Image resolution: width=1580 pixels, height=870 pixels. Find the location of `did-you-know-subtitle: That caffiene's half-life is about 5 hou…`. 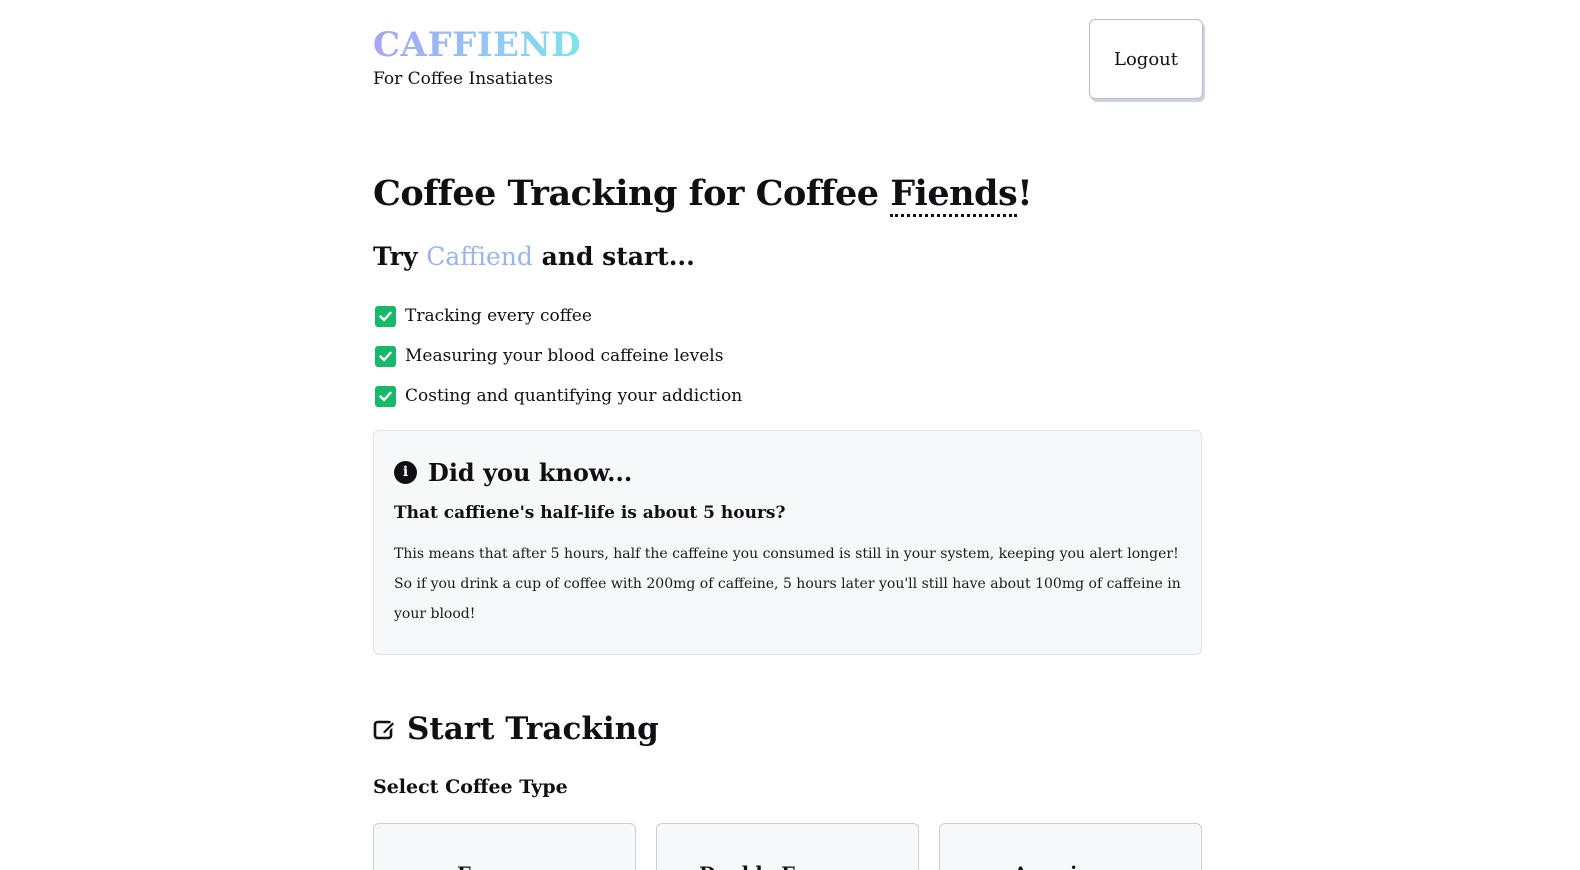

did-you-know-subtitle: That caffiene's half-life is about 5 hou… is located at coordinates (590, 513).